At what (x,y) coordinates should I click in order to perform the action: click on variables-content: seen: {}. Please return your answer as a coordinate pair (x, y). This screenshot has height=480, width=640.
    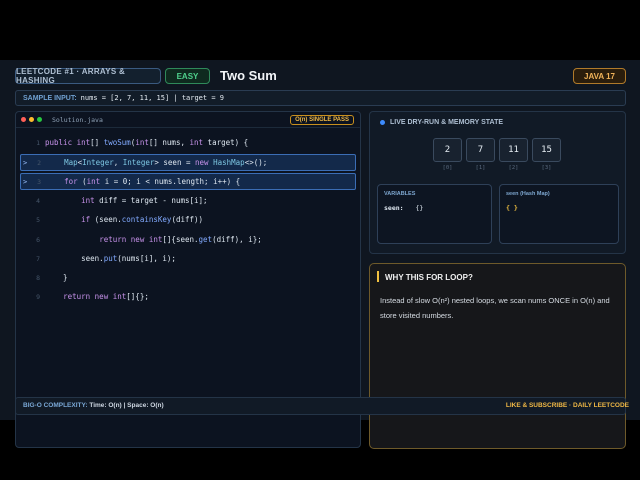
    Looking at the image, I should click on (403, 208).